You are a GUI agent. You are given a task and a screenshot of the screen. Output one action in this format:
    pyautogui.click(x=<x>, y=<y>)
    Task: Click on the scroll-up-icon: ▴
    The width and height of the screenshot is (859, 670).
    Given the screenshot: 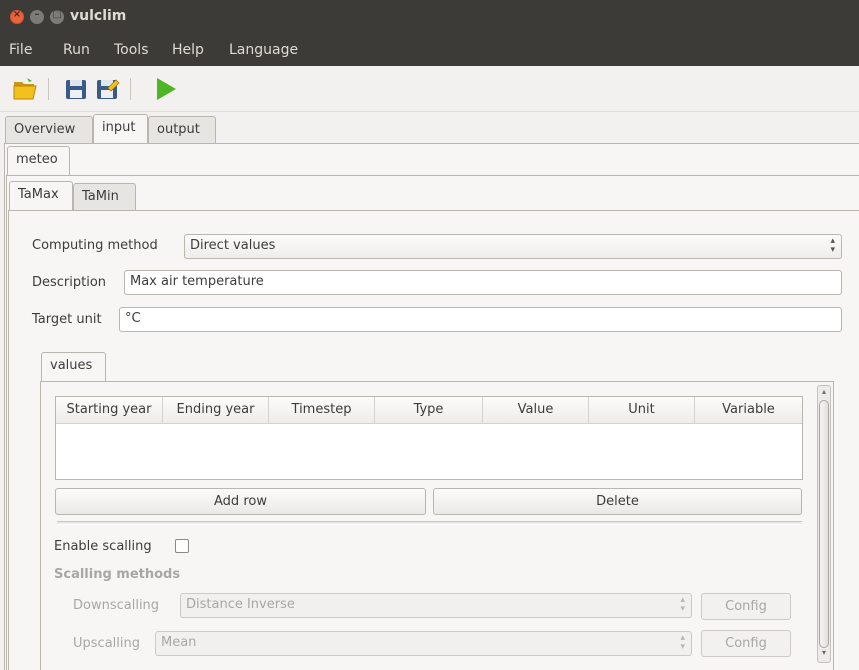 What is the action you would take?
    pyautogui.click(x=824, y=391)
    